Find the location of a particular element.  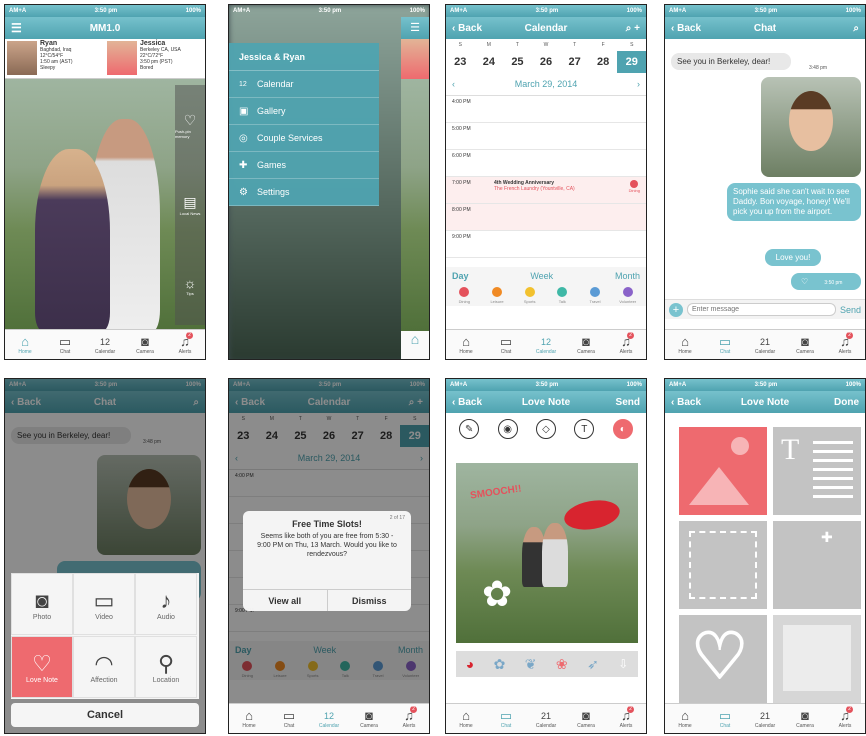

tips: ☼ Tips is located at coordinates (190, 285).